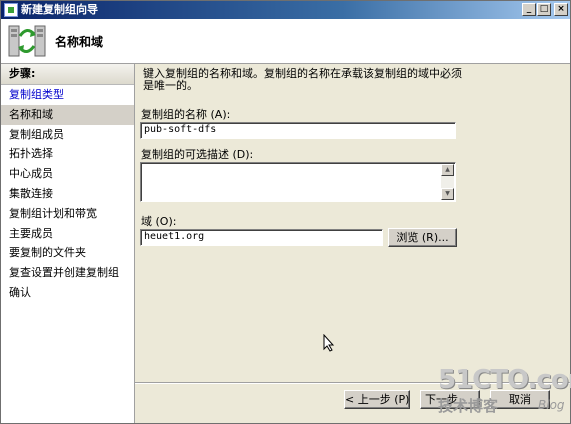 The image size is (571, 424). What do you see at coordinates (447, 182) in the screenshot?
I see `description-scrollbar: ▲ ▼` at bounding box center [447, 182].